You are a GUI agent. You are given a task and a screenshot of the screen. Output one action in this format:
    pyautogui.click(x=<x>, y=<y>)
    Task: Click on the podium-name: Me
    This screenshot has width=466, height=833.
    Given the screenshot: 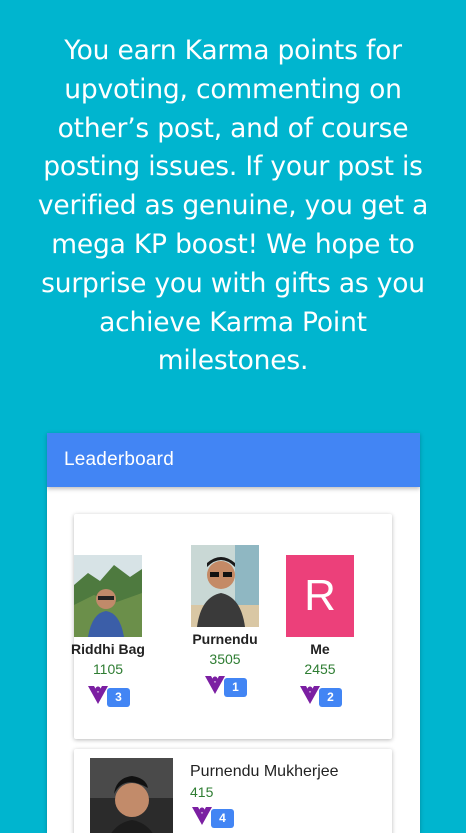 What is the action you would take?
    pyautogui.click(x=320, y=649)
    